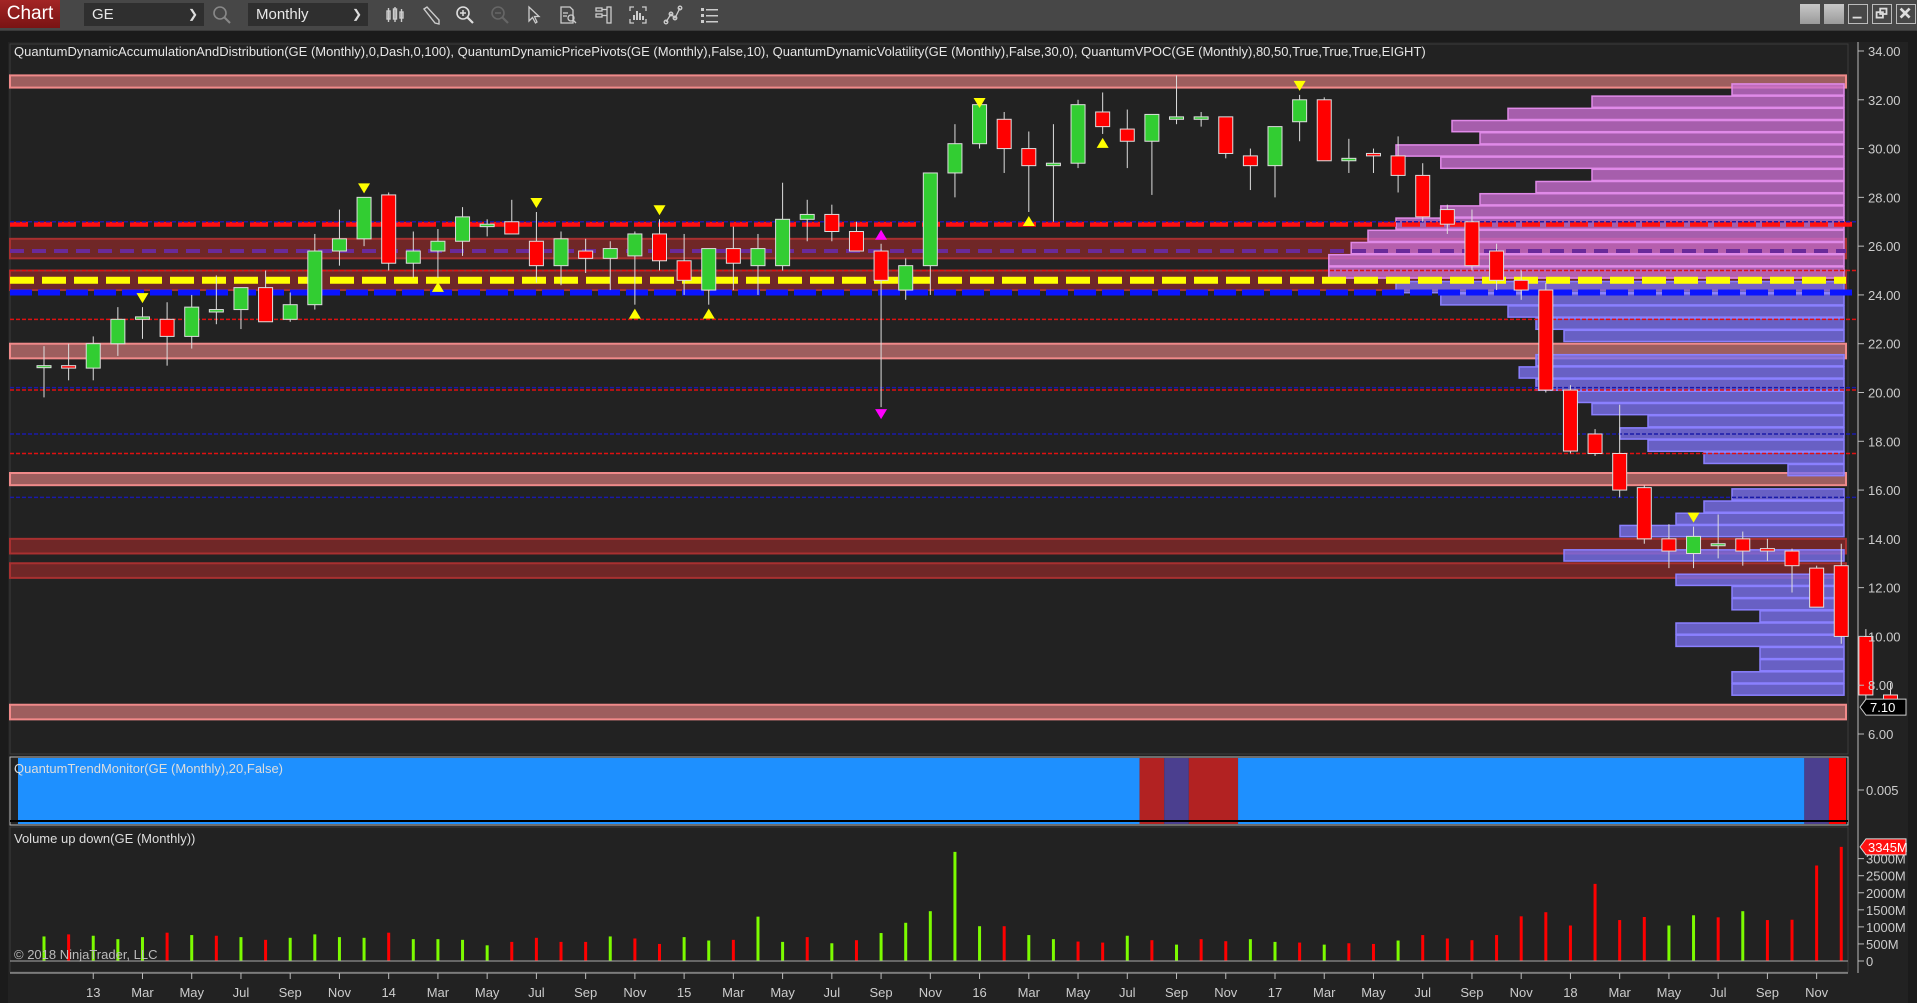 The image size is (1917, 1003). What do you see at coordinates (1858, 14) in the screenshot?
I see `minimize-icon` at bounding box center [1858, 14].